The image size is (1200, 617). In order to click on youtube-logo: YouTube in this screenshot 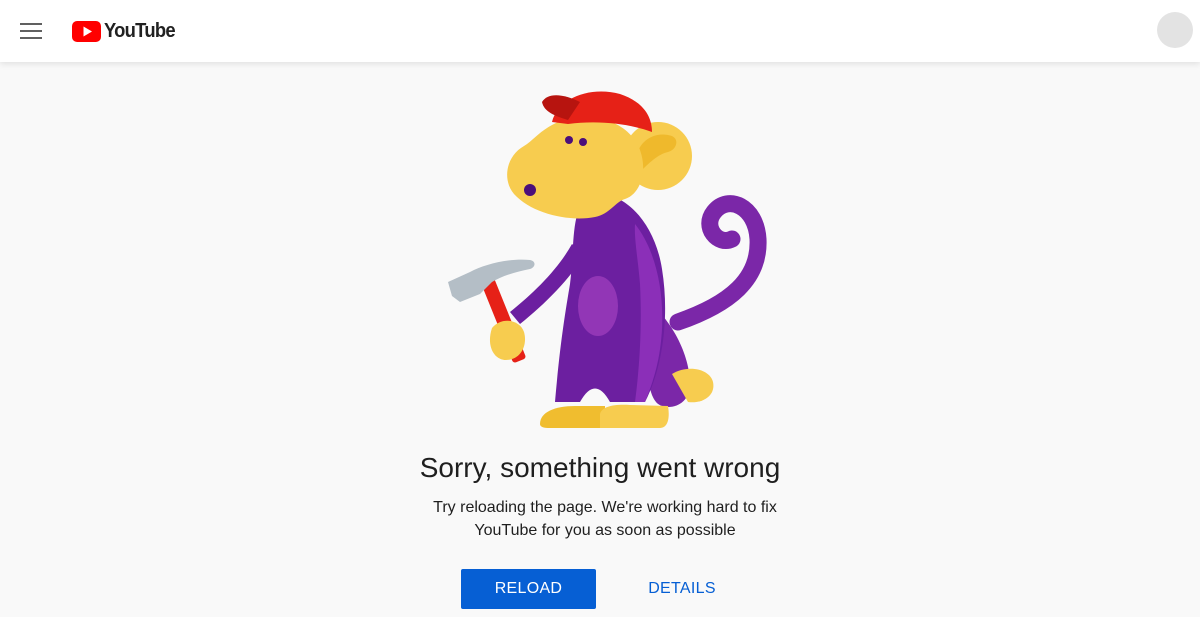, I will do `click(126, 31)`.